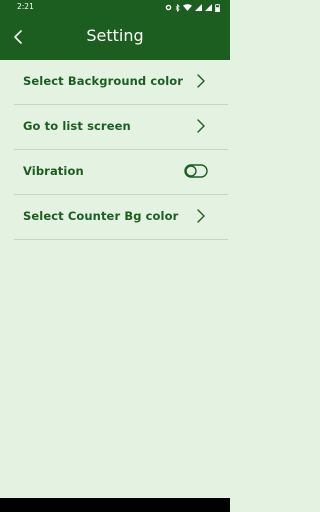 This screenshot has height=512, width=320. I want to click on status-time: 2:21, so click(25, 6).